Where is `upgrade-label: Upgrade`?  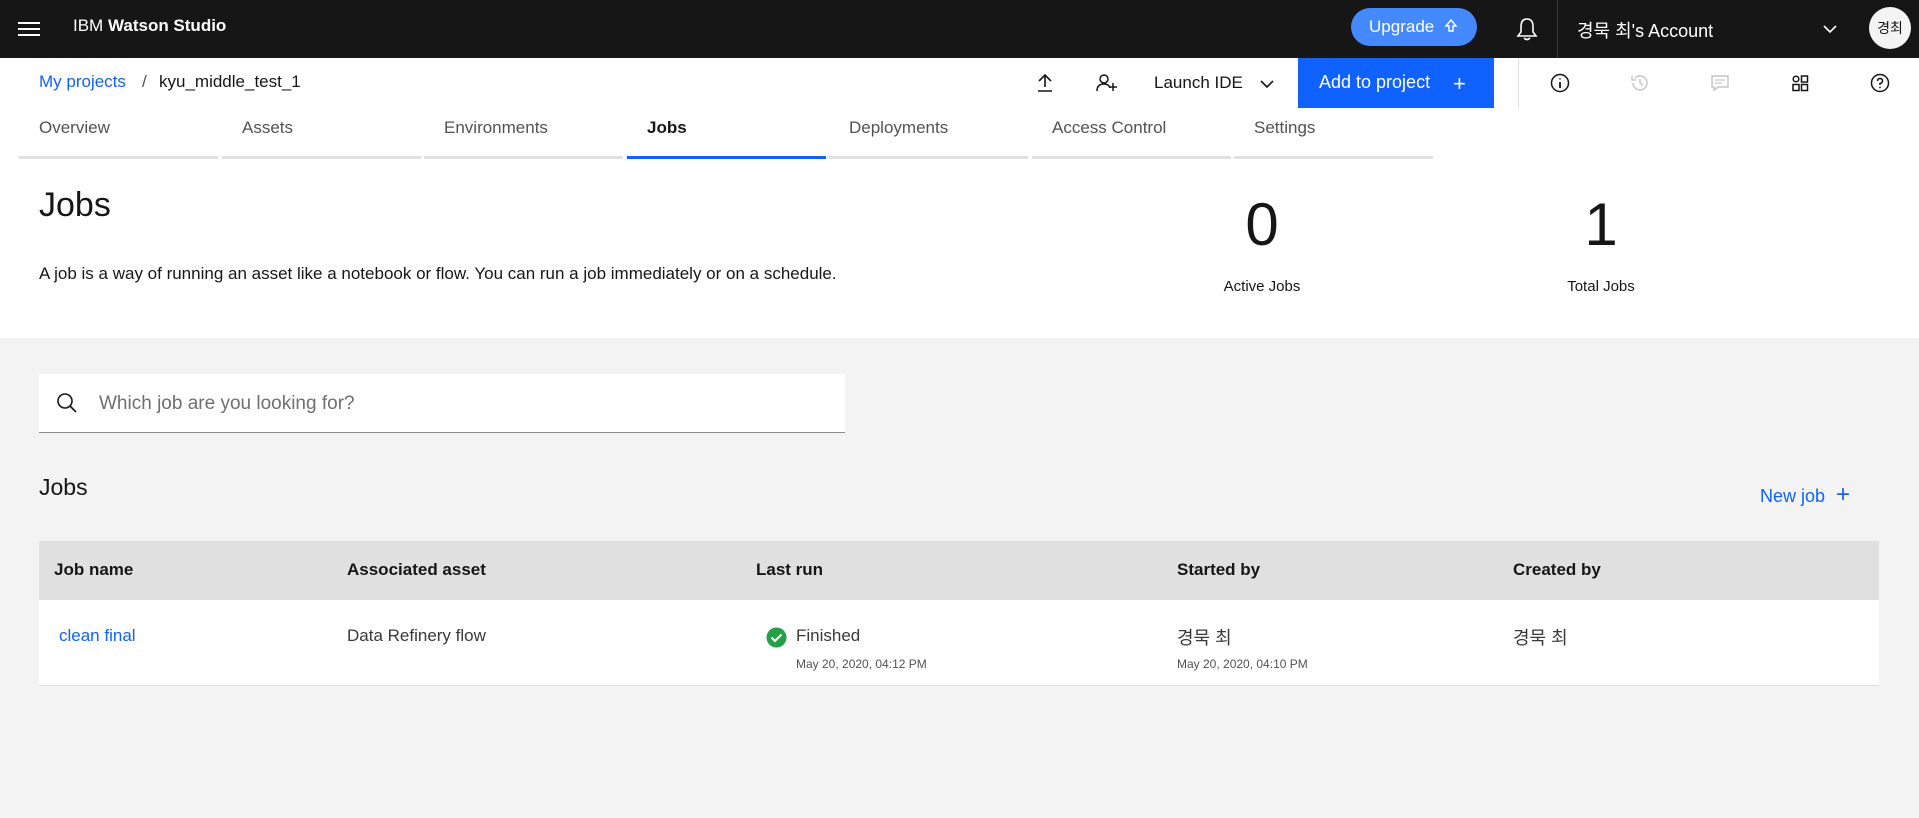
upgrade-label: Upgrade is located at coordinates (1402, 26).